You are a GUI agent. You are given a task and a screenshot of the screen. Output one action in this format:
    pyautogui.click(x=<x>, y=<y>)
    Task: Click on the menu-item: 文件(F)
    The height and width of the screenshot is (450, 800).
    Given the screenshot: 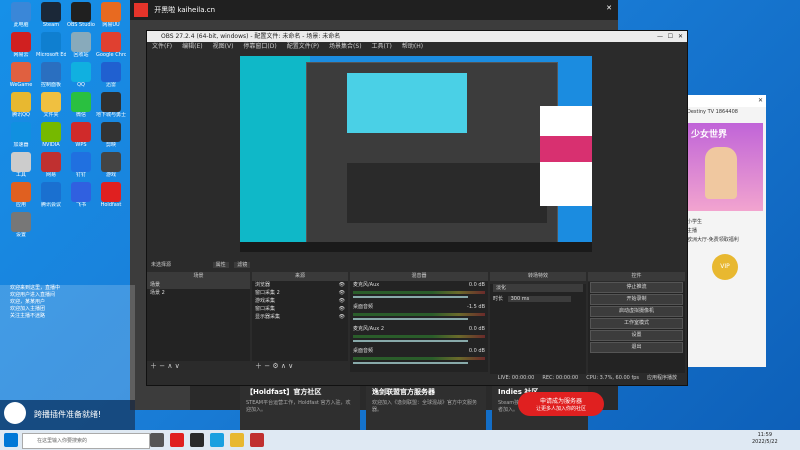 What is the action you would take?
    pyautogui.click(x=162, y=46)
    